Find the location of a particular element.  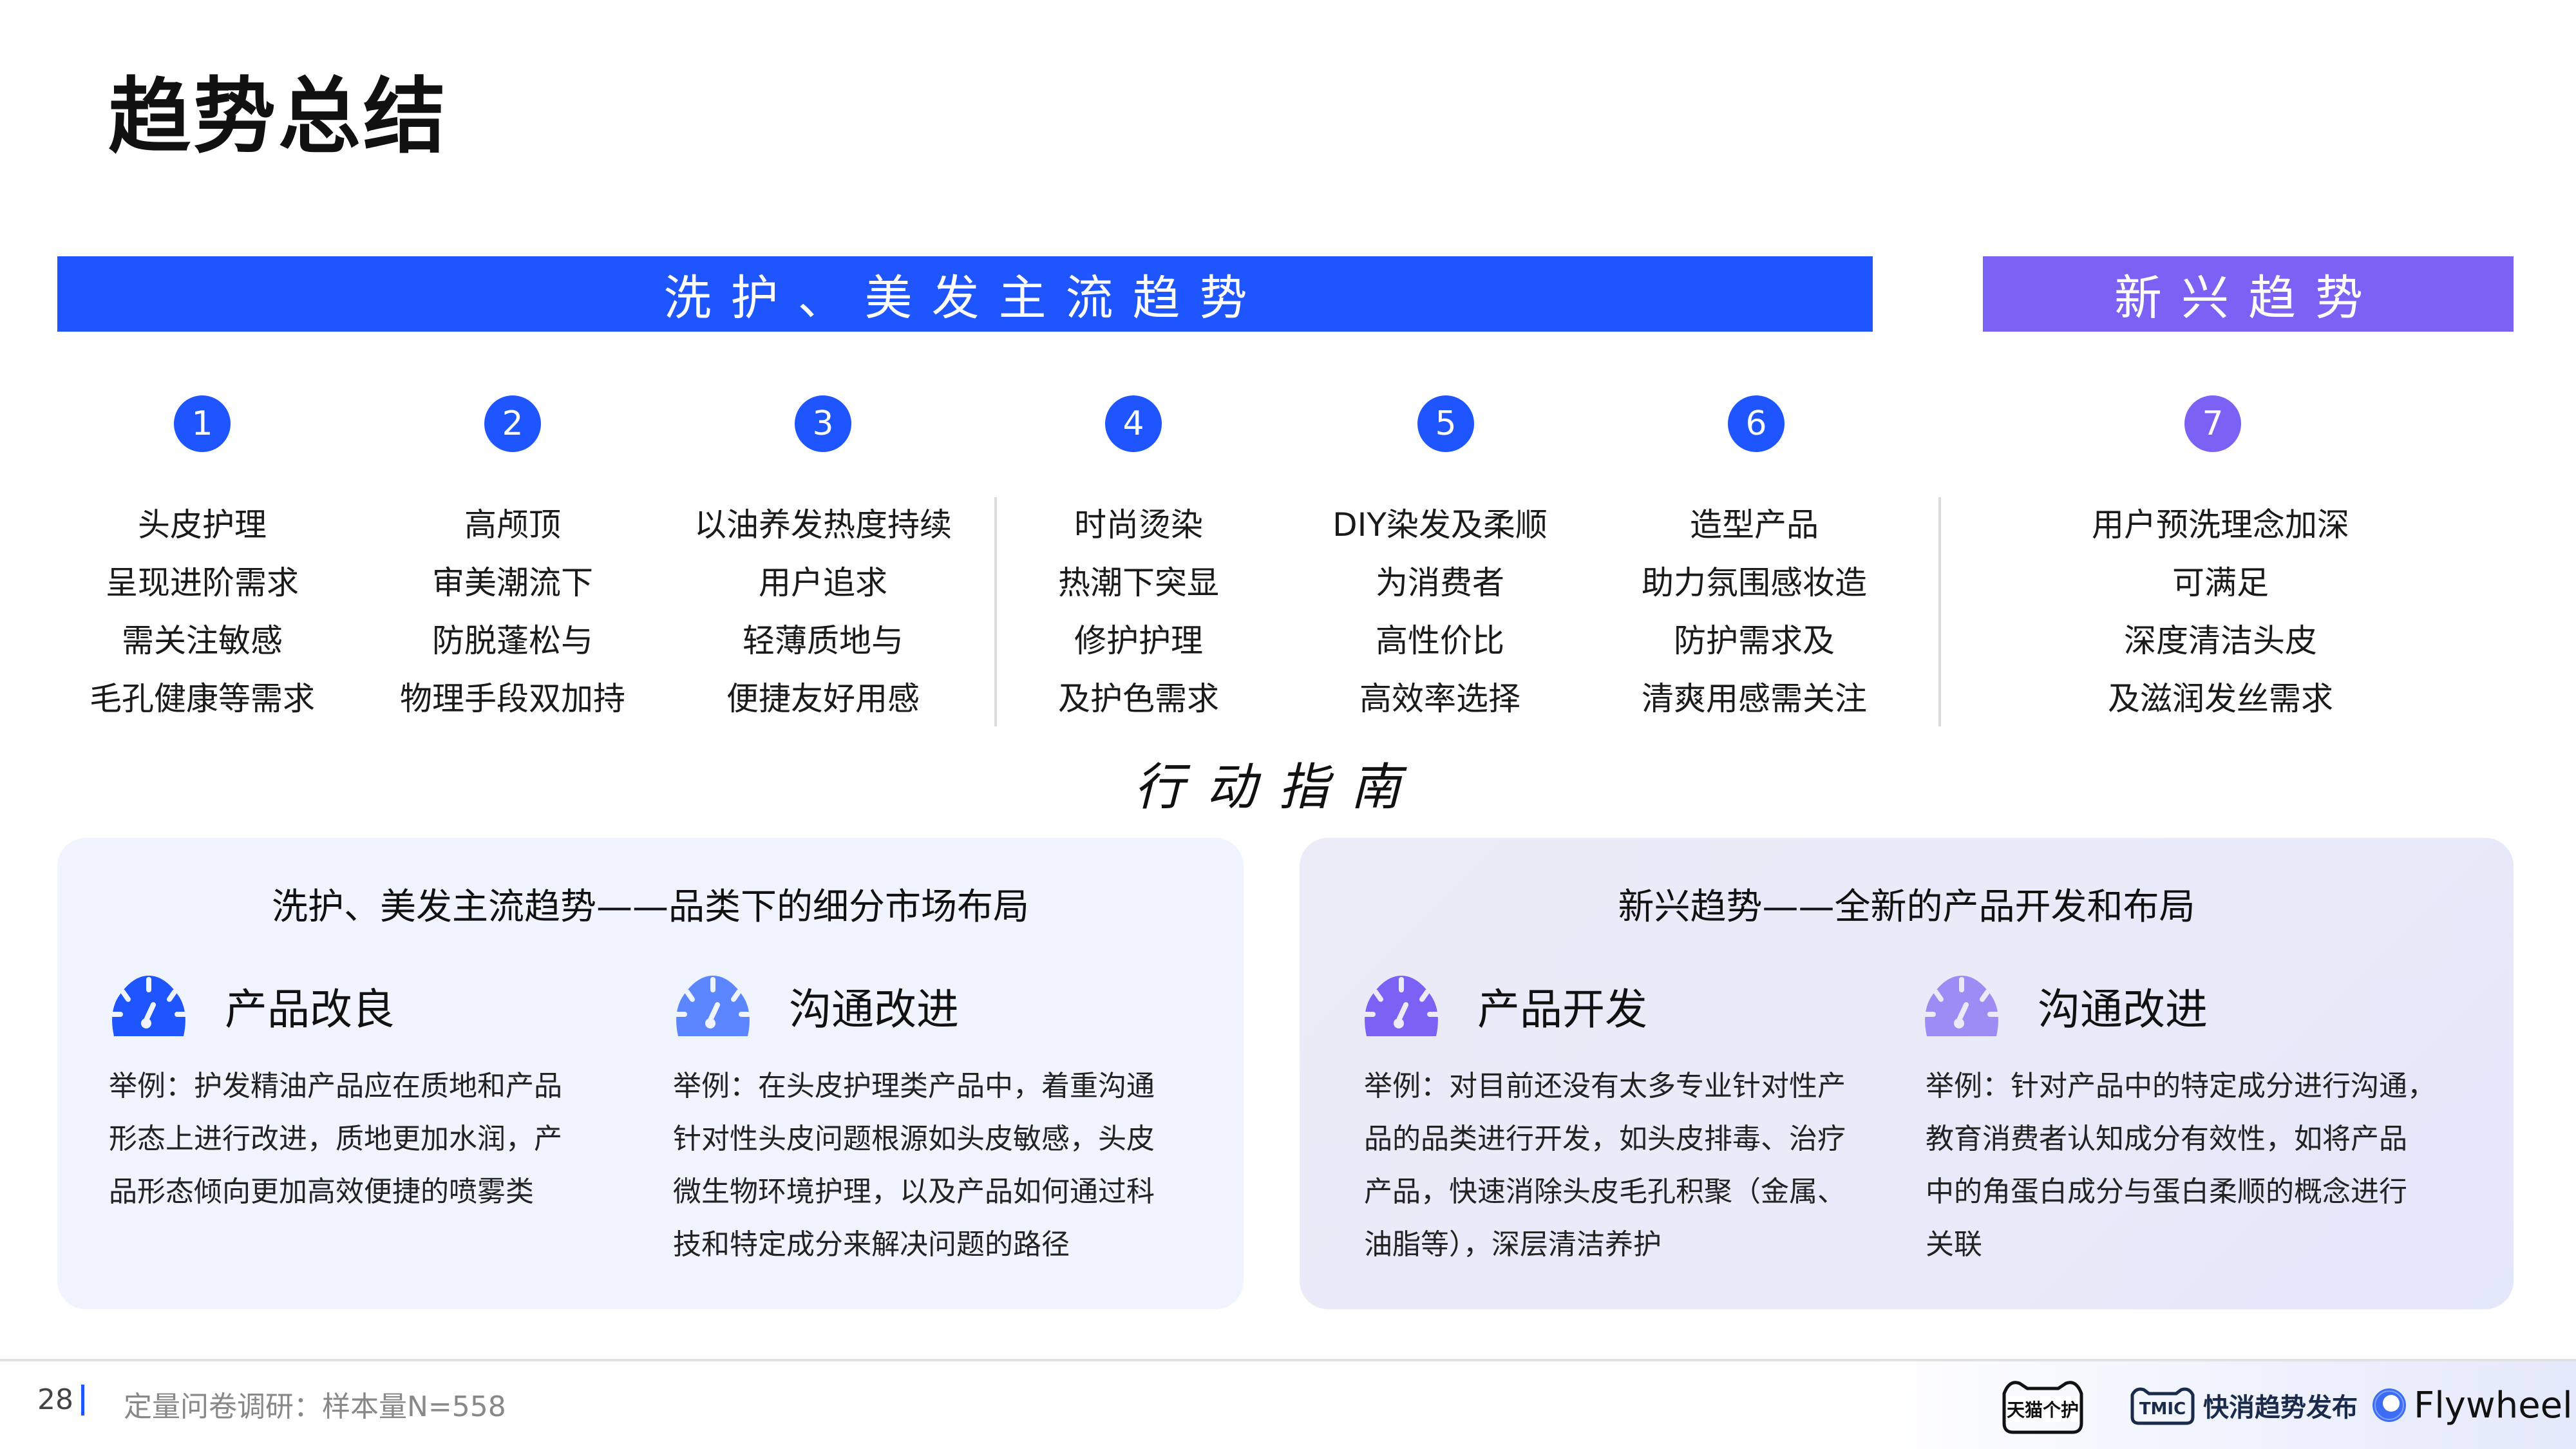

trend-line: 审美潮流下 is located at coordinates (512, 582).